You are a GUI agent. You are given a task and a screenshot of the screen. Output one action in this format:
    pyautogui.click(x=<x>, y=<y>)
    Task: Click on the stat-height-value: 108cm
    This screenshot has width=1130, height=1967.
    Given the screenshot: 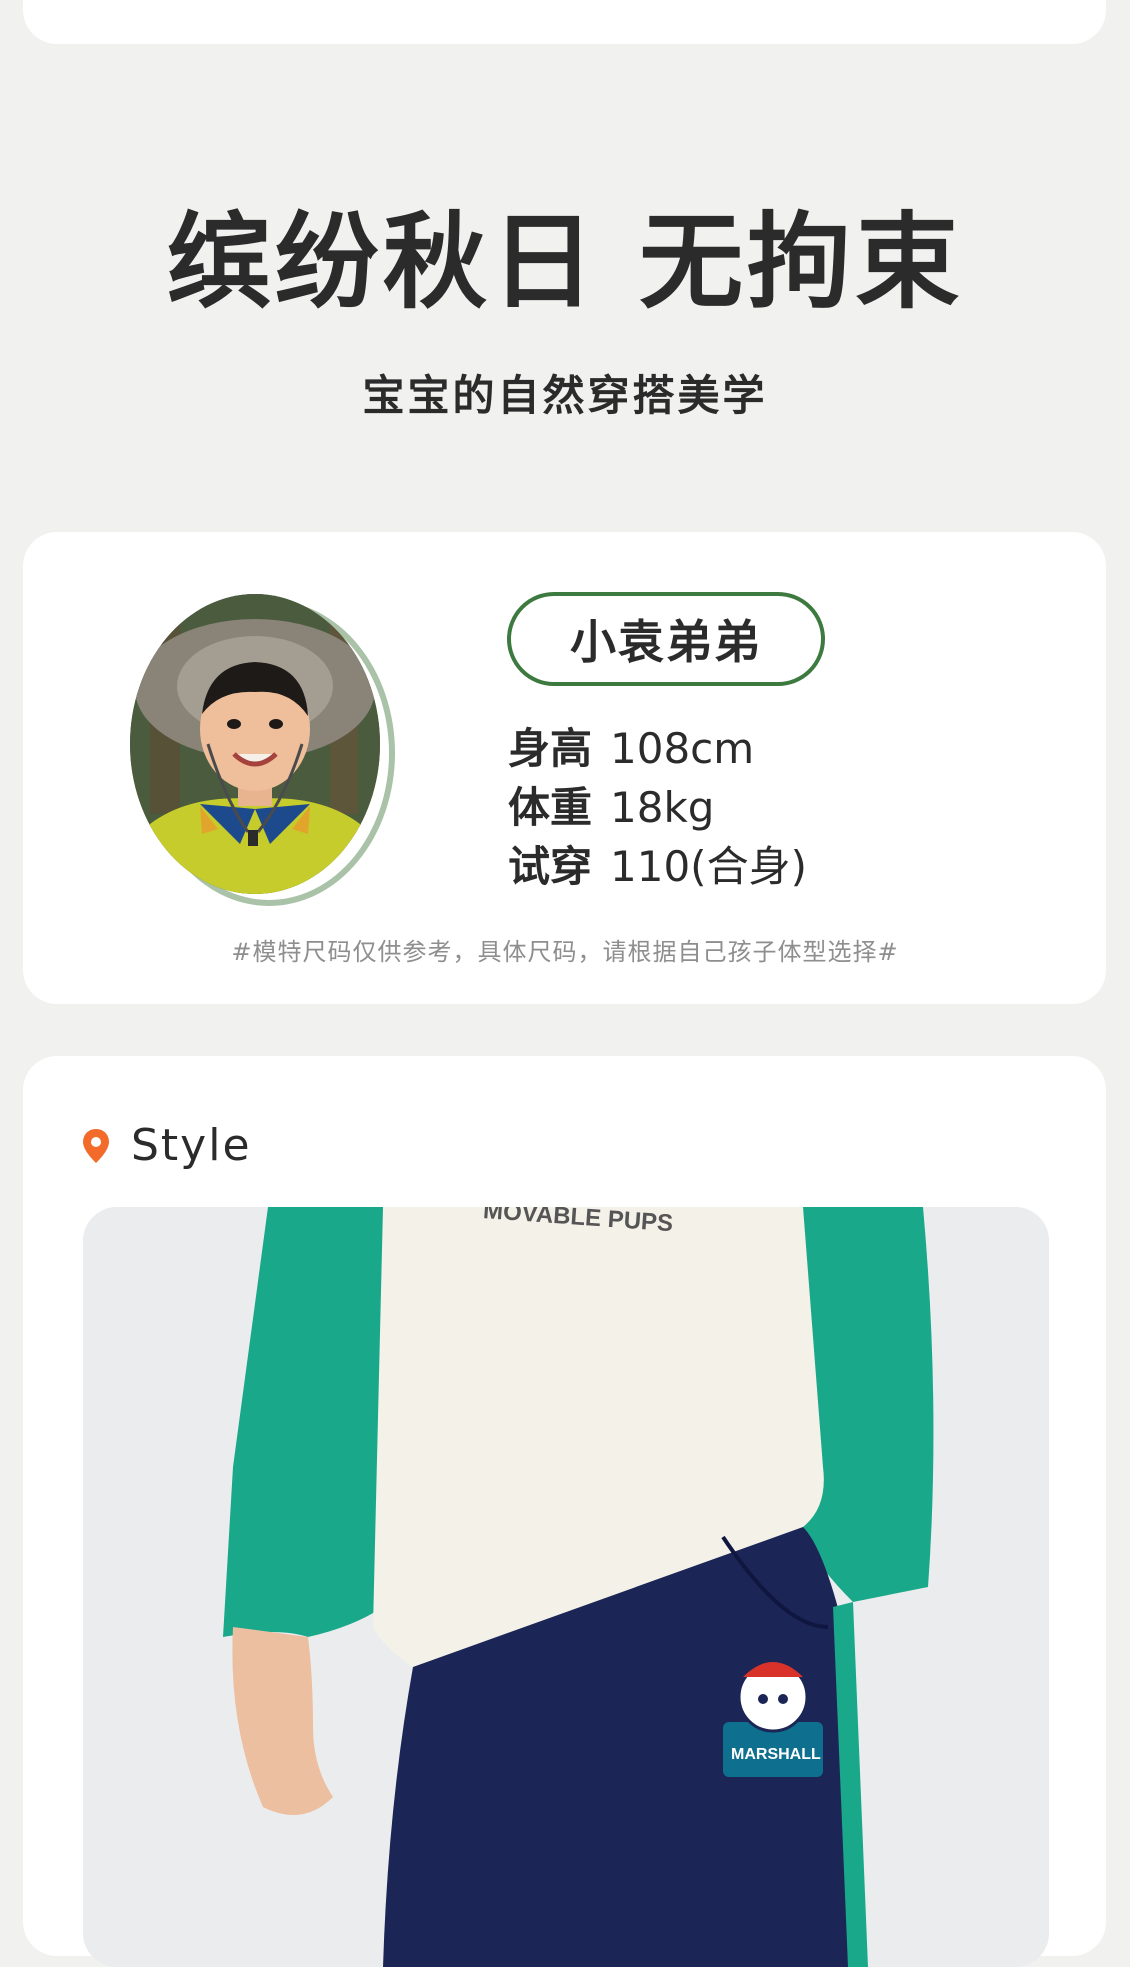 What is the action you would take?
    pyautogui.click(x=682, y=748)
    